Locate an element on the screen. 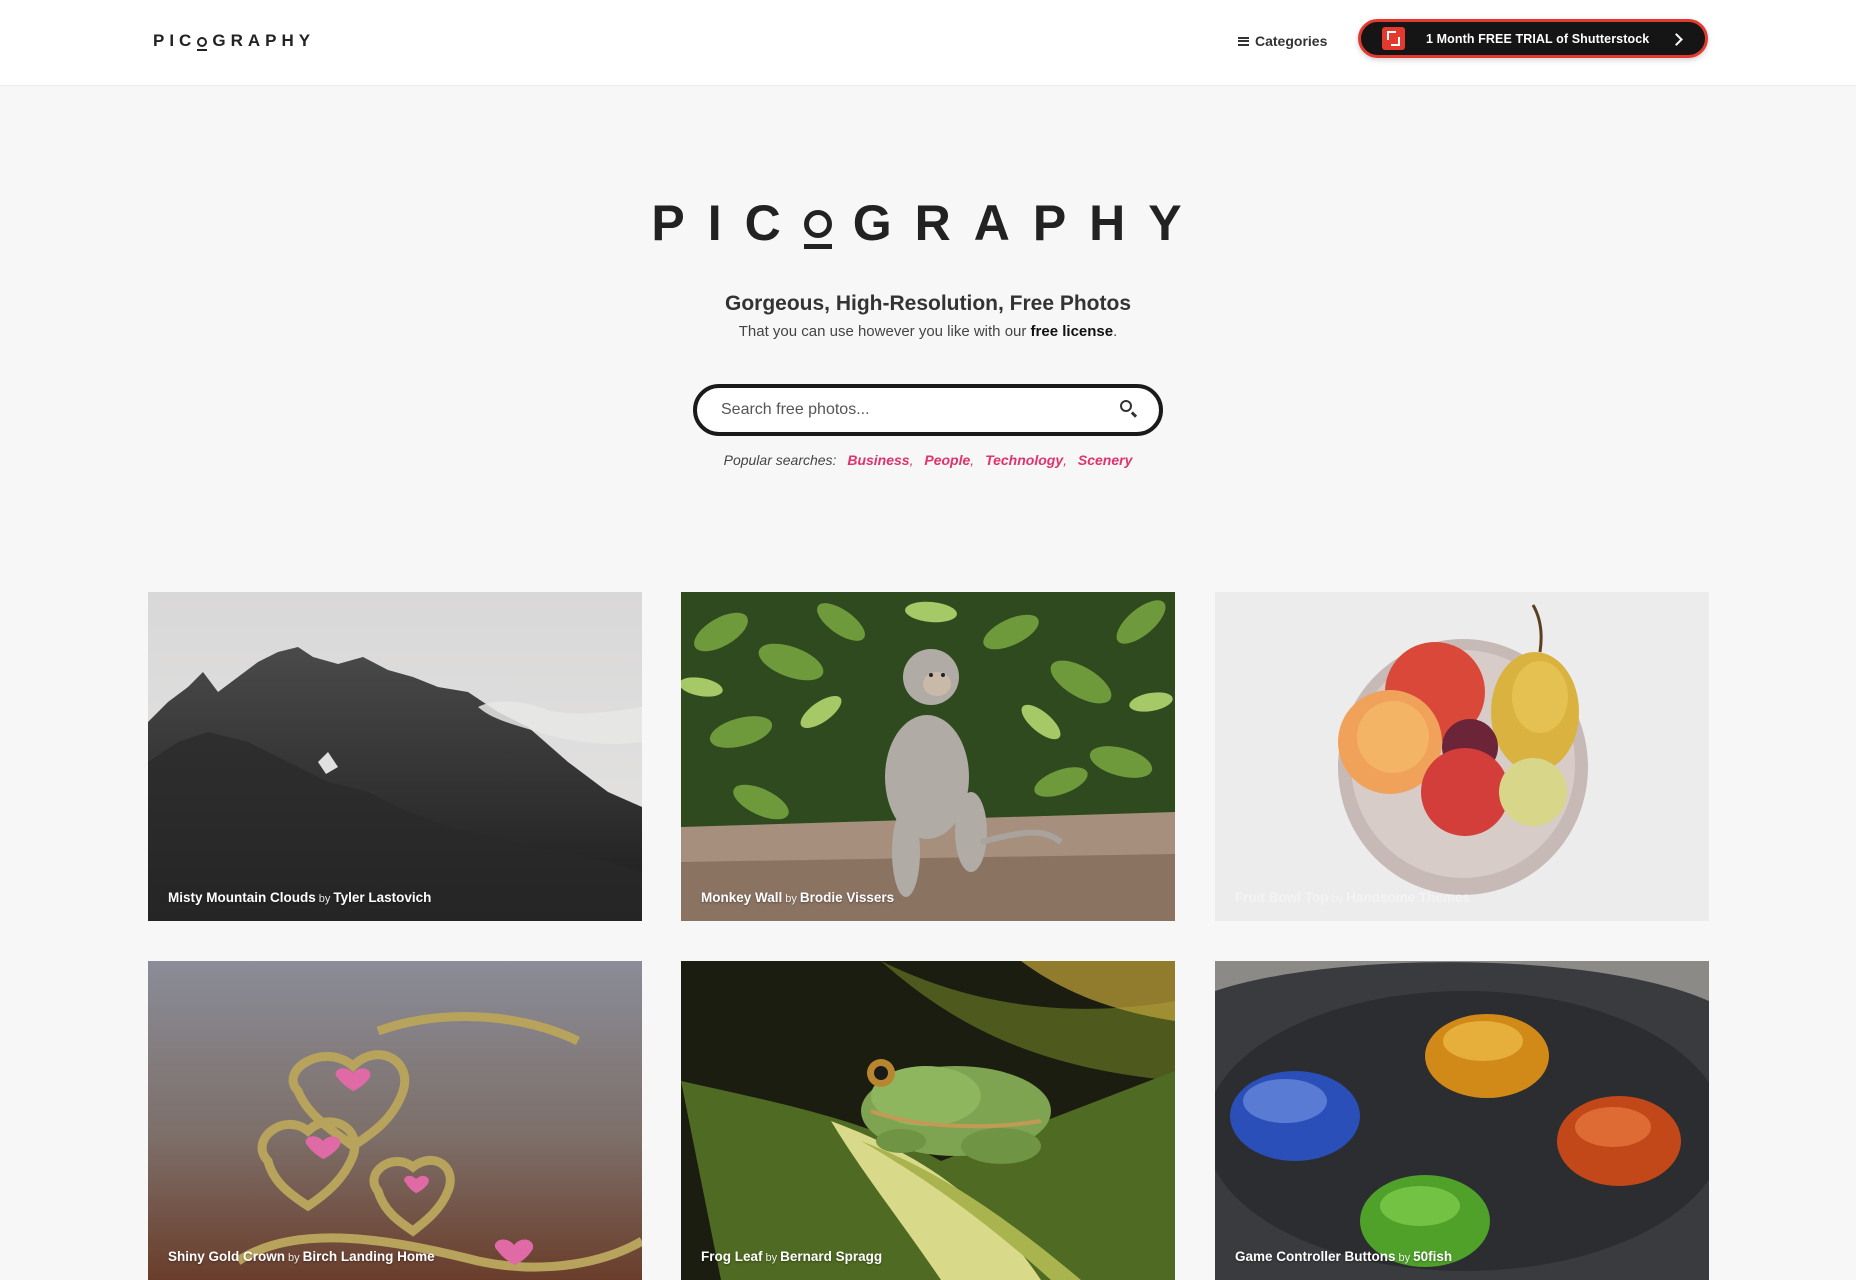 This screenshot has height=1280, width=1856. hero-logo: PIC GRAPHY is located at coordinates (916, 223).